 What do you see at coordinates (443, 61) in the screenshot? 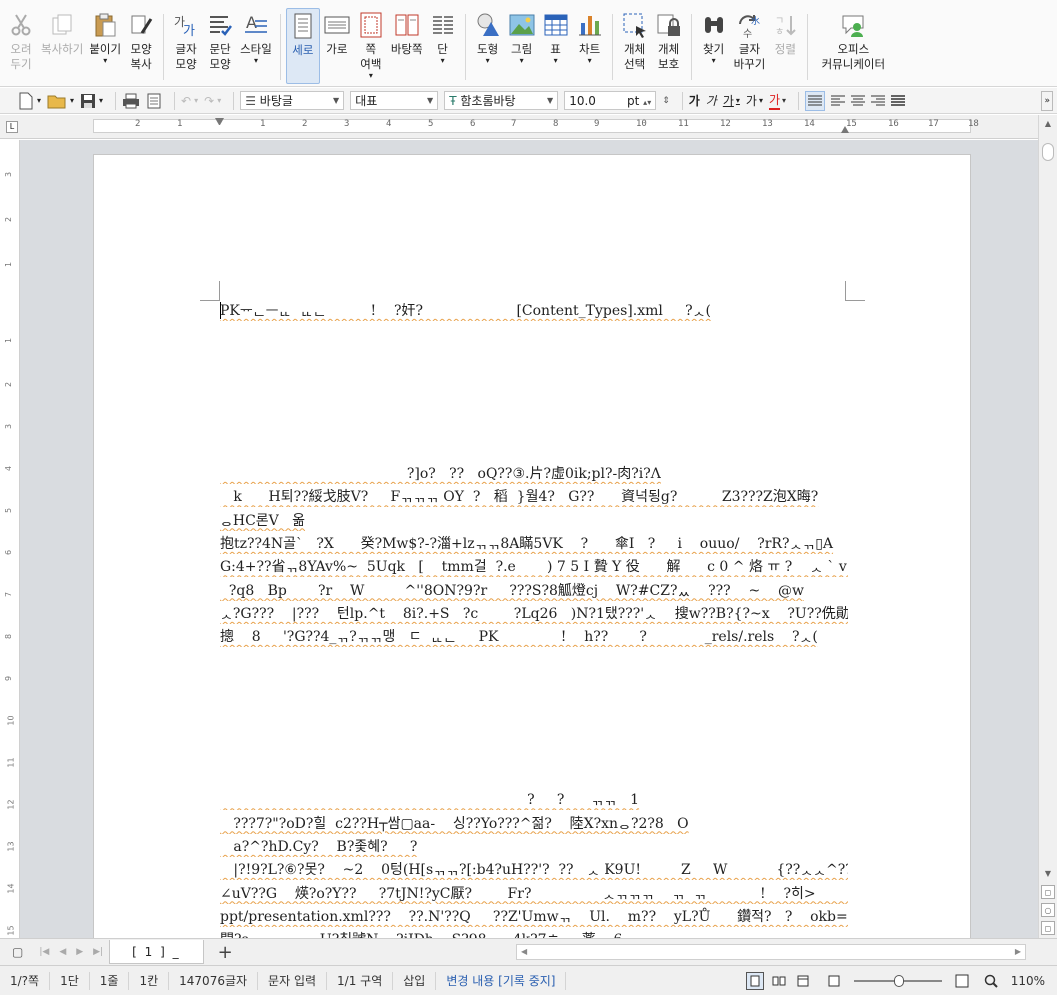
I see `columns-dropdown-icon: ▾` at bounding box center [443, 61].